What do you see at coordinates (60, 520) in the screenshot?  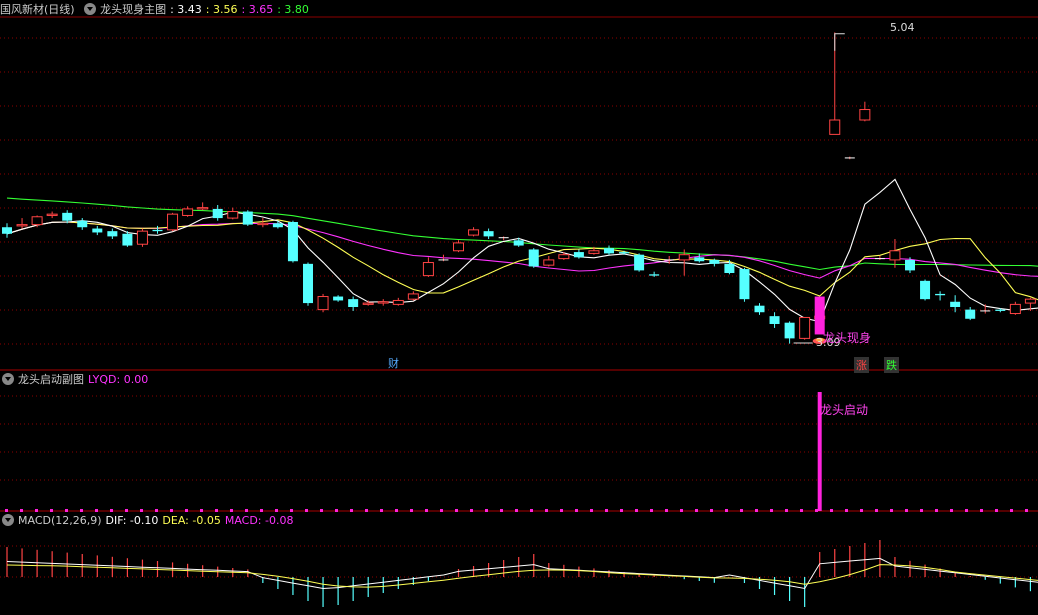 I see `macd-name: MACD(12,26,9)` at bounding box center [60, 520].